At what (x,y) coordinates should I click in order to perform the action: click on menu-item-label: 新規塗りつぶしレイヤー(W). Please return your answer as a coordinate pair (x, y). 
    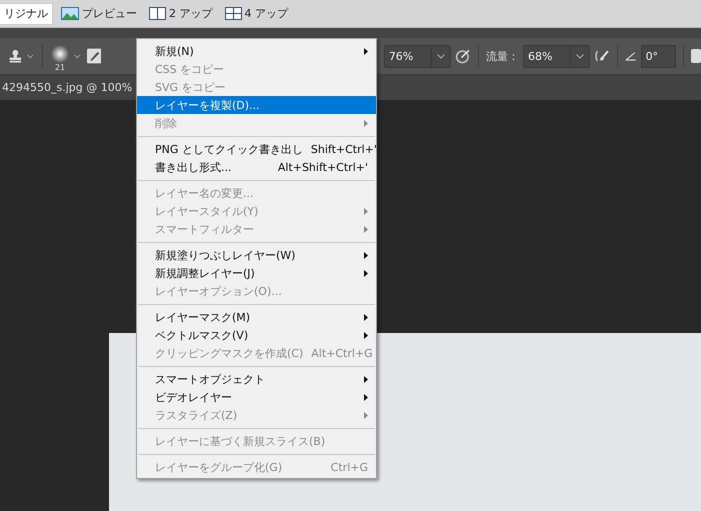
    Looking at the image, I should click on (225, 255).